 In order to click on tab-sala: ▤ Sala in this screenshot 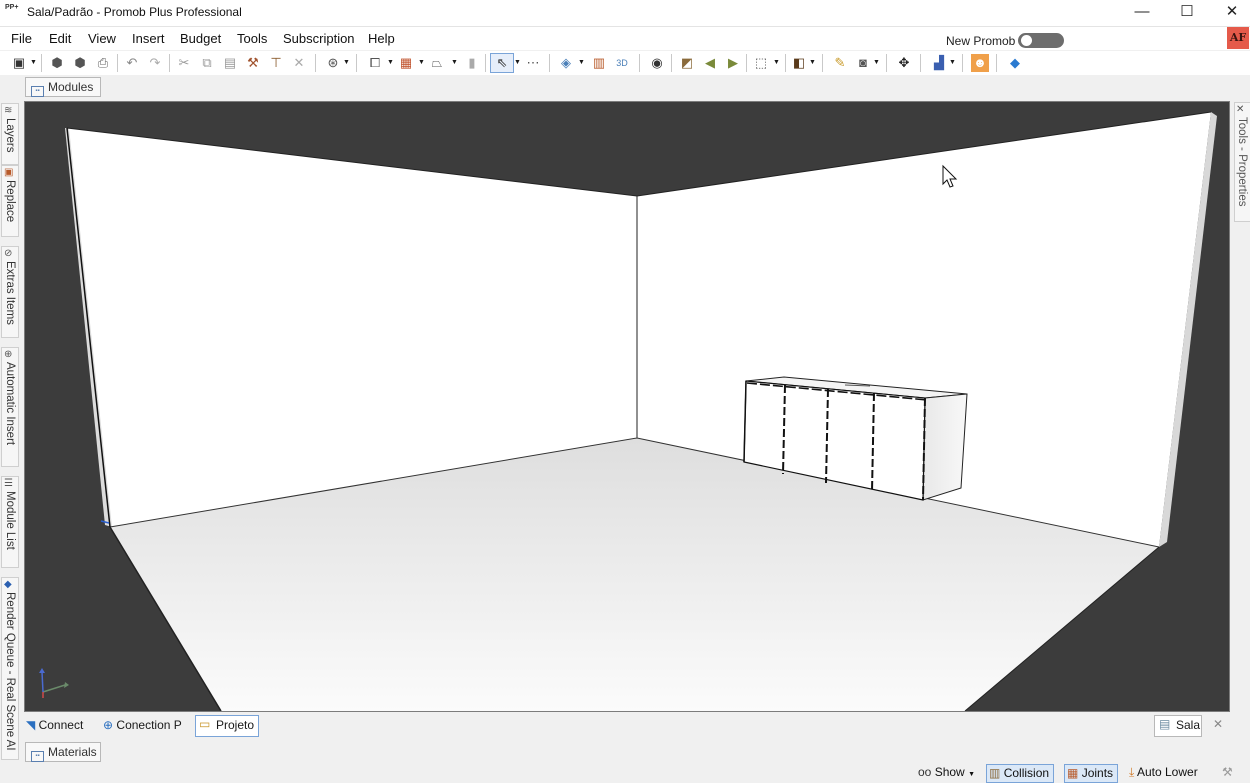, I will do `click(1178, 726)`.